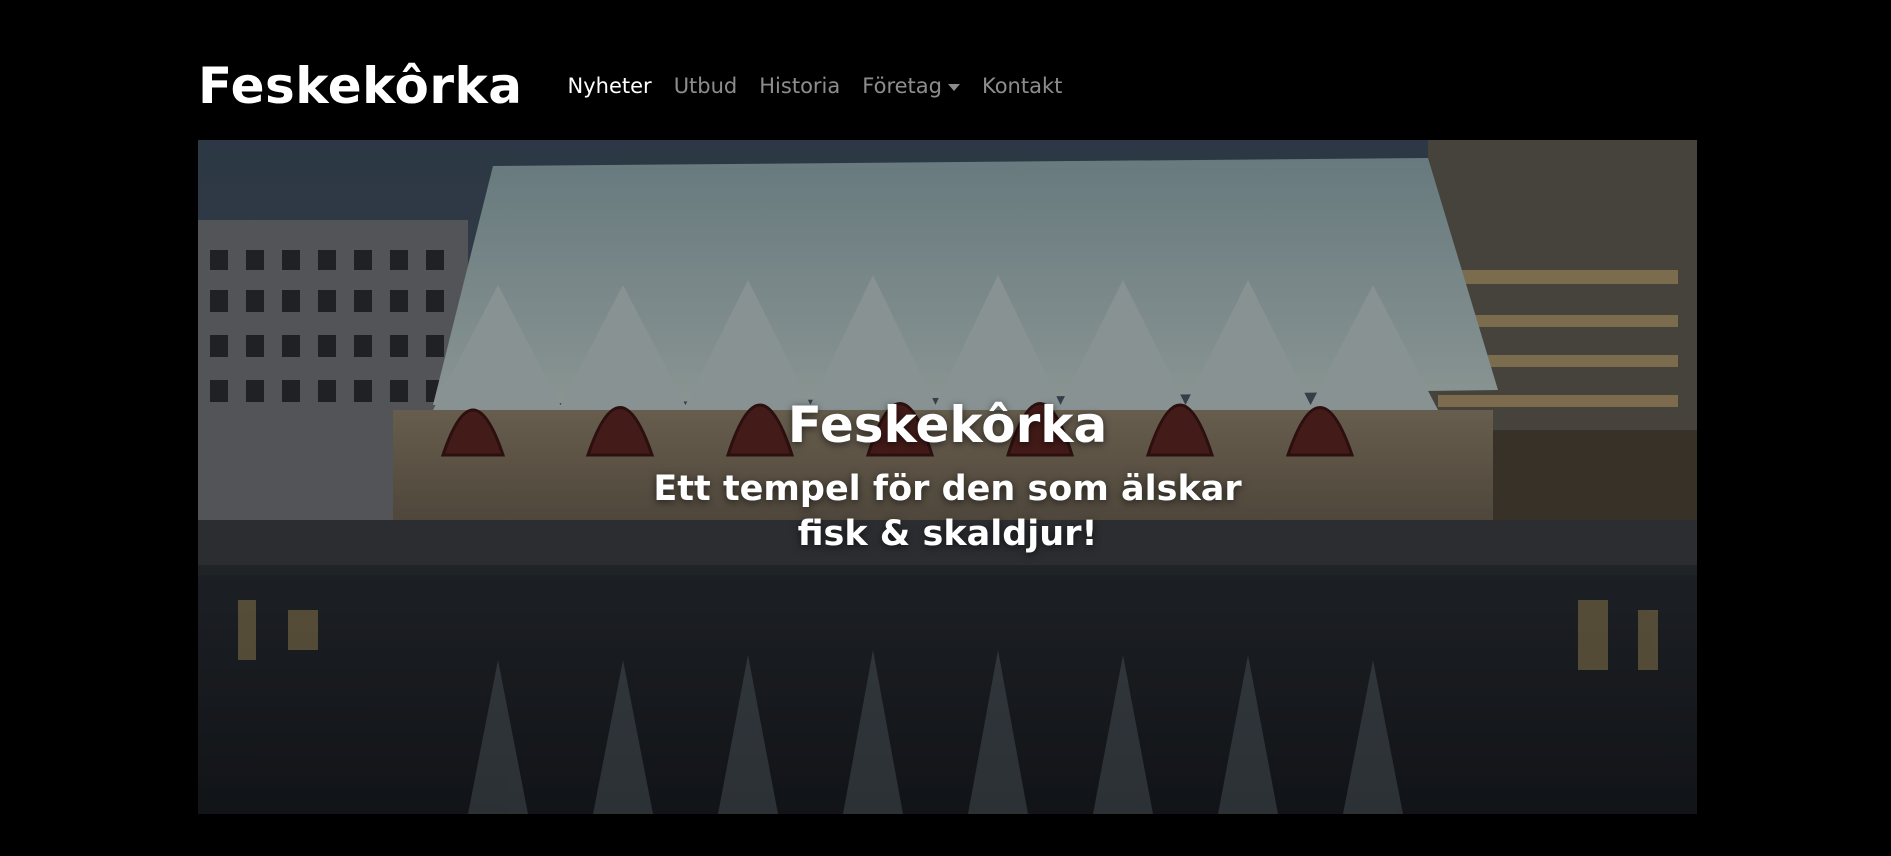 Image resolution: width=1891 pixels, height=856 pixels. I want to click on nav-item-nyheter: Nyheter, so click(610, 86).